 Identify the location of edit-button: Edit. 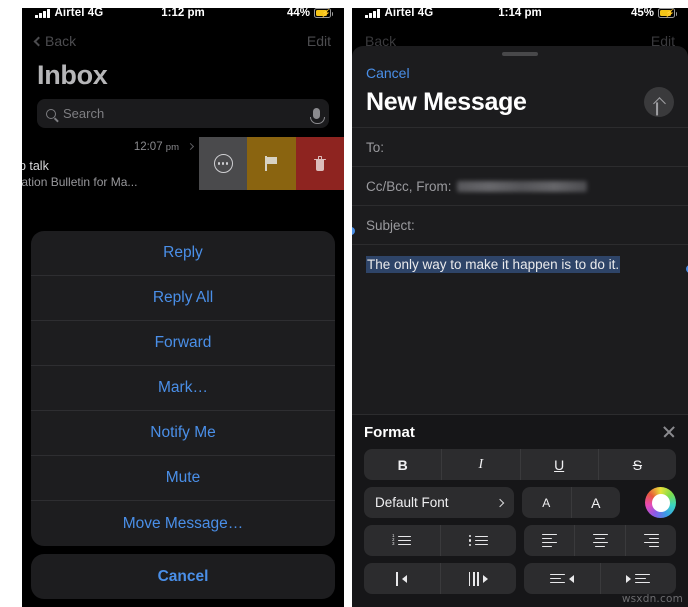
(319, 41).